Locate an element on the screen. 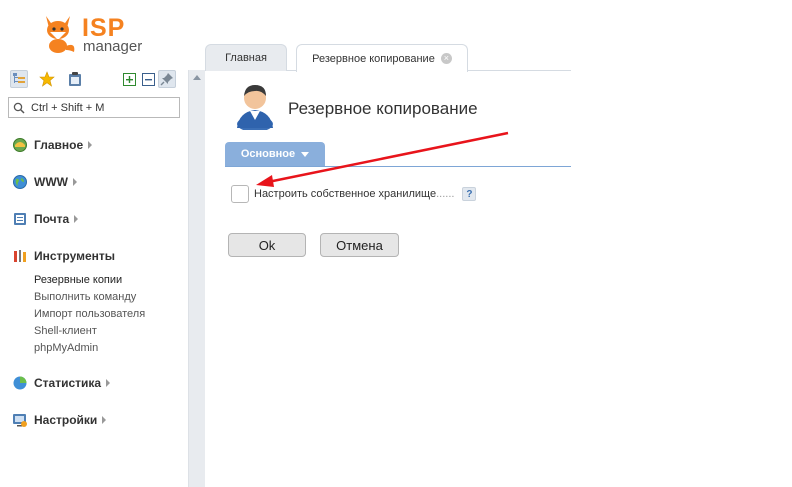  tab-label: Главная is located at coordinates (246, 58).